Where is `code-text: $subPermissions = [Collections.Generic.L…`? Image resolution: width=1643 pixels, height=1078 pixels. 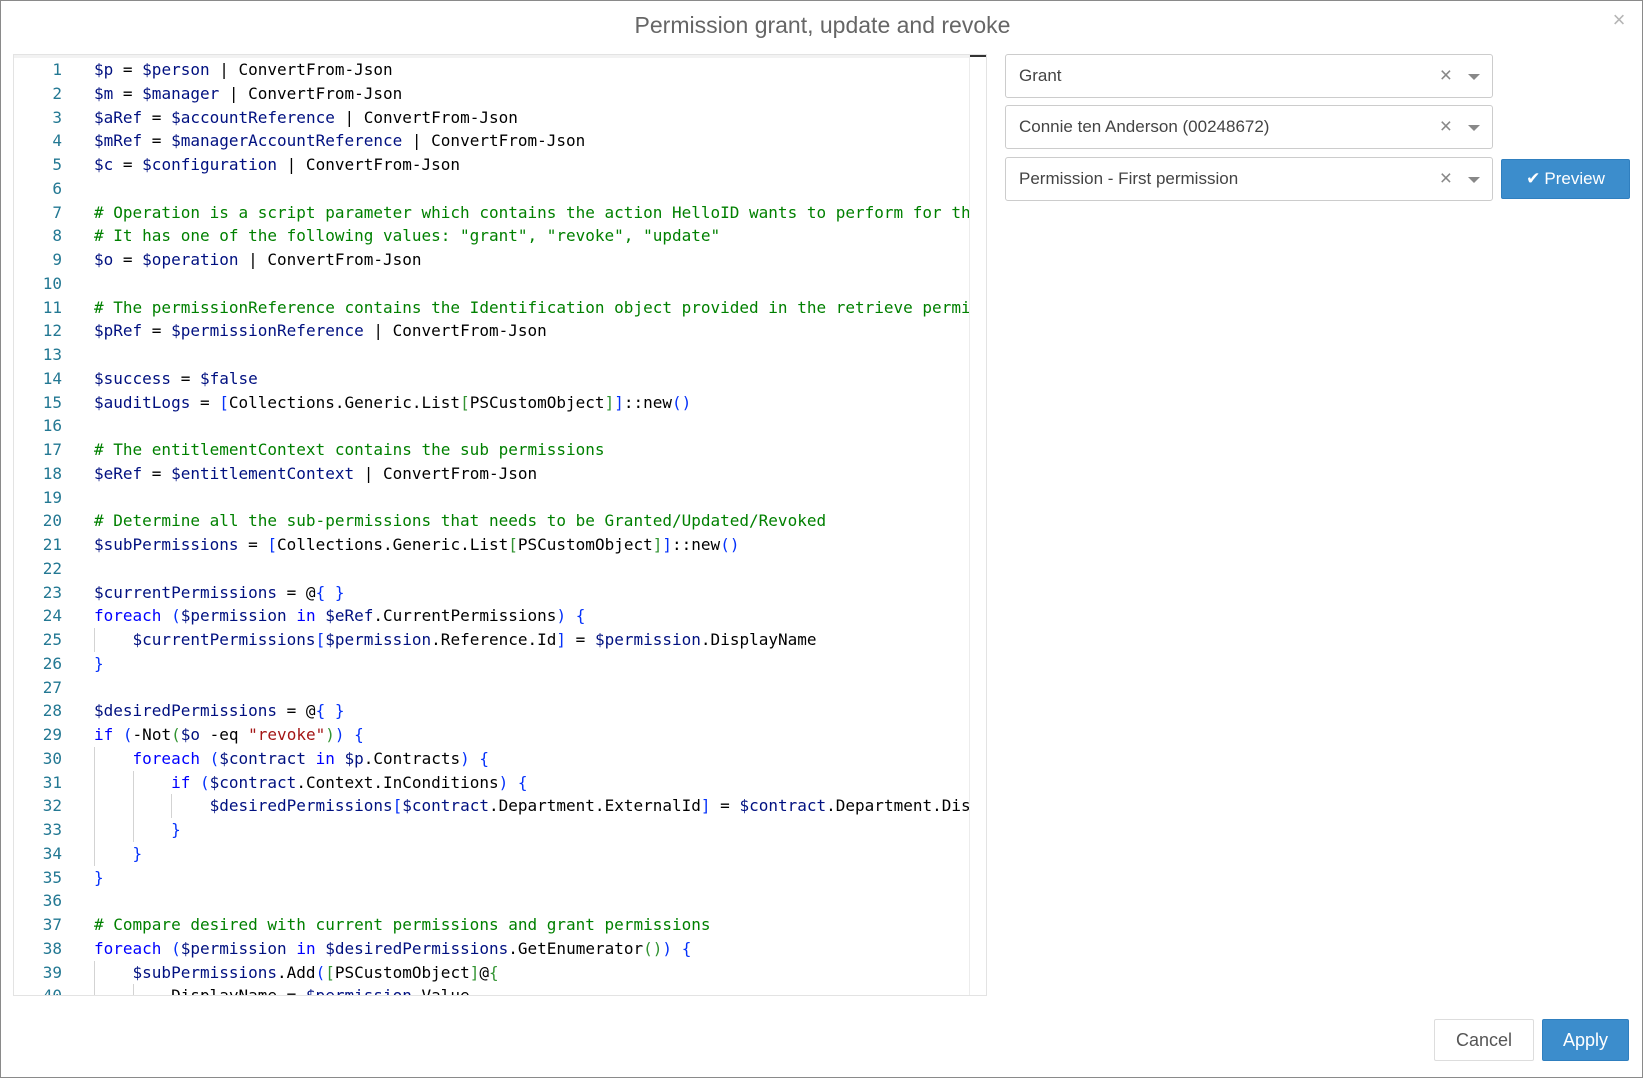
code-text: $subPermissions = [Collections.Generic.L… is located at coordinates (417, 544).